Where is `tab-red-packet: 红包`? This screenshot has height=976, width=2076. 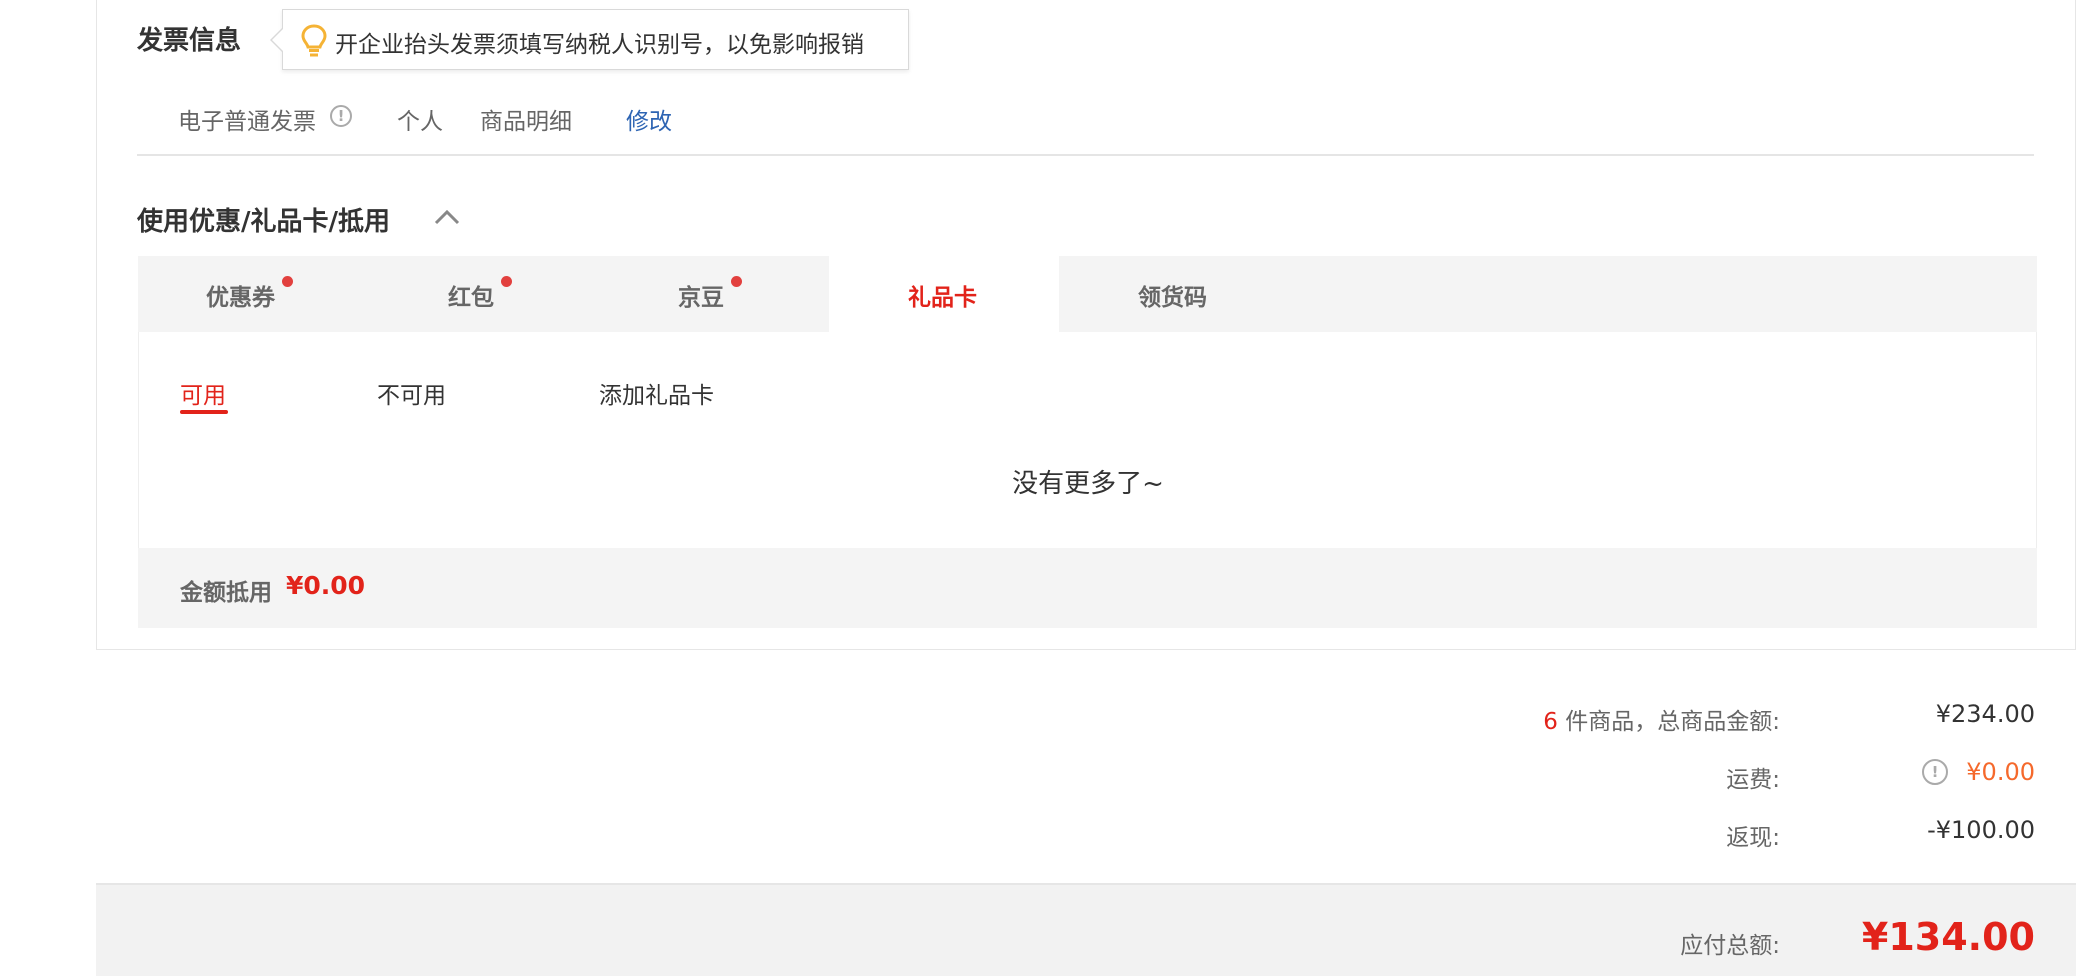 tab-red-packet: 红包 is located at coordinates (482, 294).